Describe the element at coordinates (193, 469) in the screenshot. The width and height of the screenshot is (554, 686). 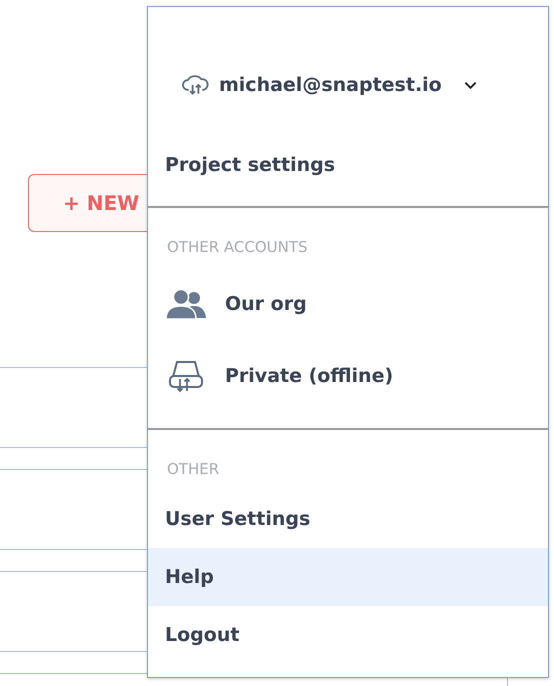
I see `section-heading: OTHER` at that location.